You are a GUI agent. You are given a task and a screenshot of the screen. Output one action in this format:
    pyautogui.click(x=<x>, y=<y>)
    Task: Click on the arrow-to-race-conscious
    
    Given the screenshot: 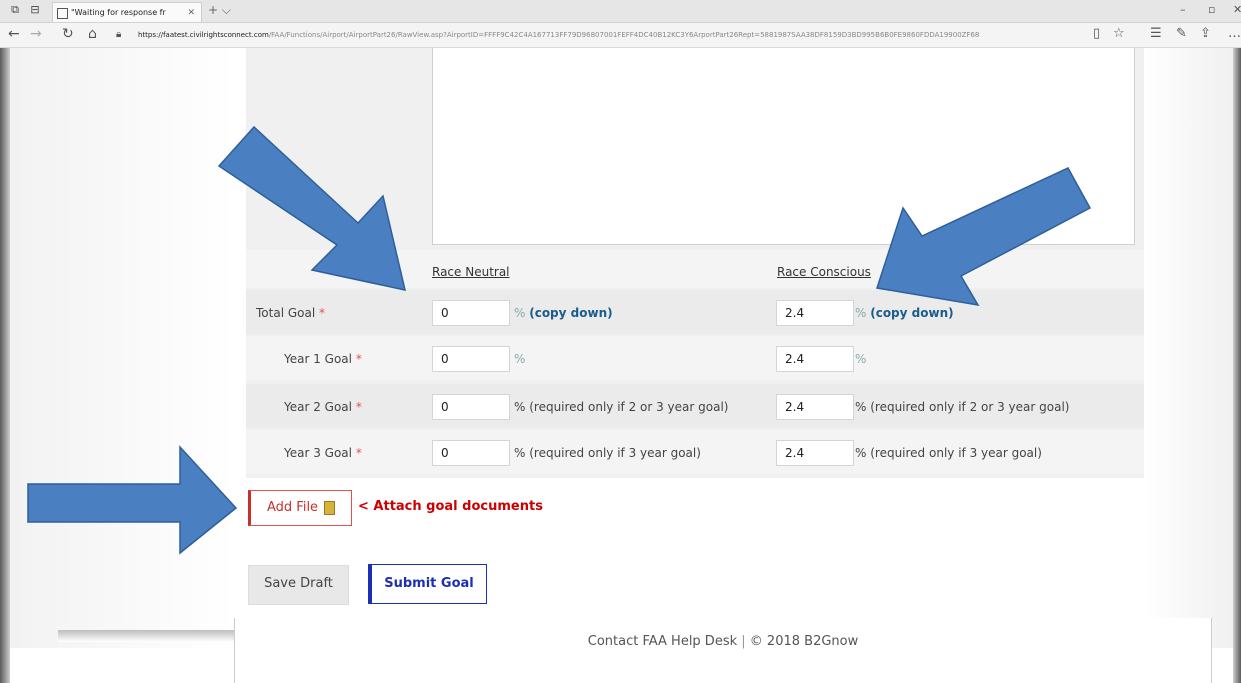 What is the action you would take?
    pyautogui.click(x=984, y=237)
    